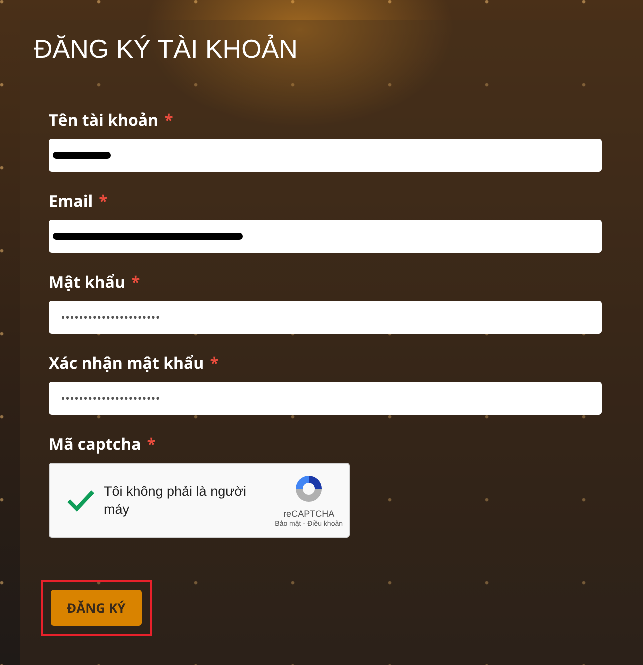  What do you see at coordinates (166, 49) in the screenshot?
I see `form-title: ĐĂNG KÝ TÀI KHOẢN` at bounding box center [166, 49].